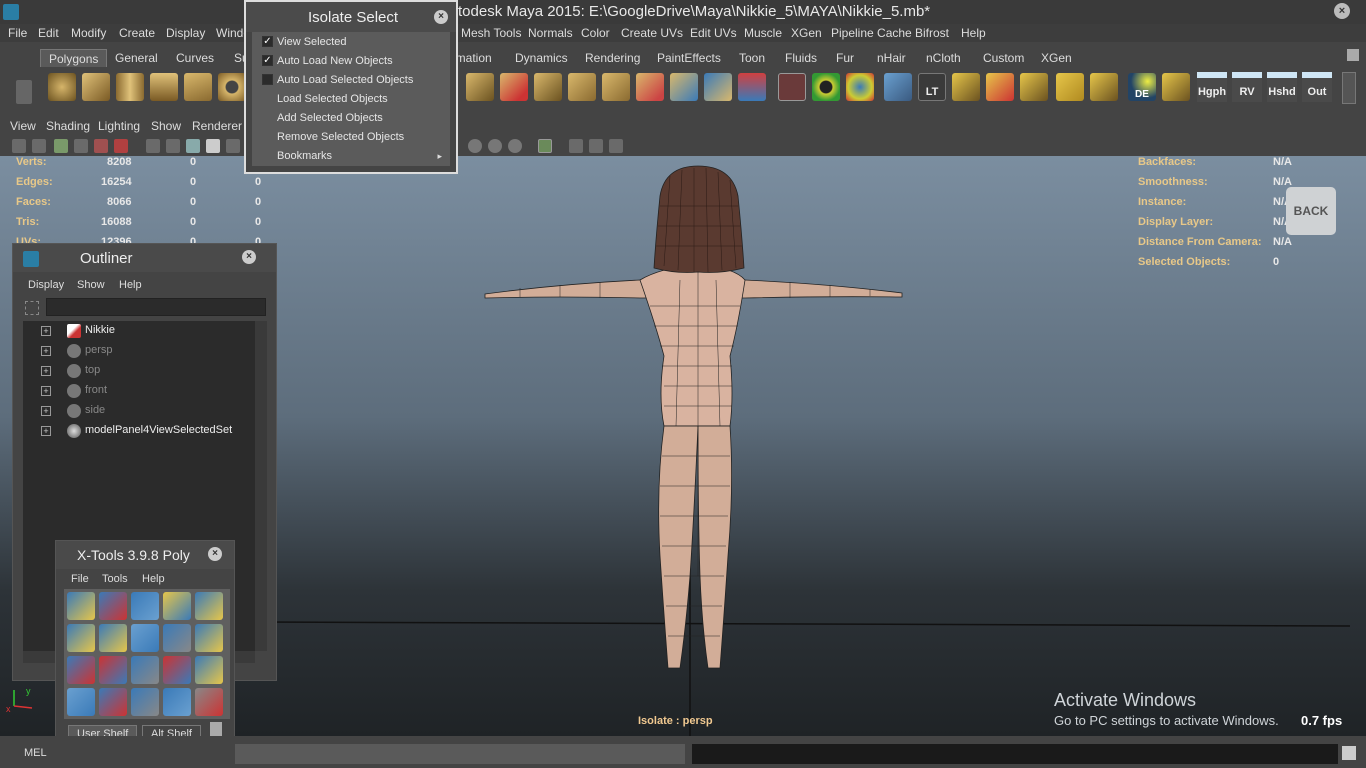 Image resolution: width=1366 pixels, height=768 pixels. I want to click on poly-torus-icon, so click(232, 87).